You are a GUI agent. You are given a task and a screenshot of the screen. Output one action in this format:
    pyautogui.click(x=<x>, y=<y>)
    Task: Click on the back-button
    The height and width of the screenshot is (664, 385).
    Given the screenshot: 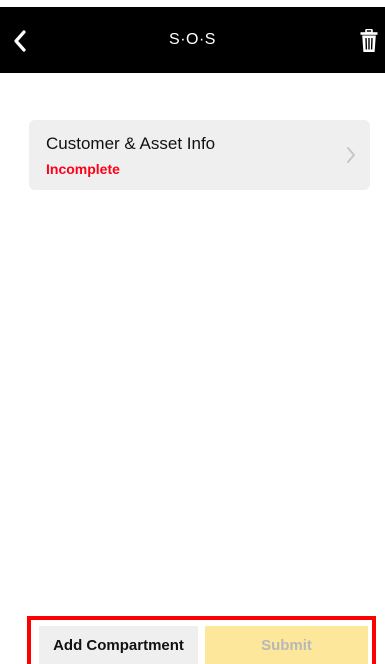 What is the action you would take?
    pyautogui.click(x=20, y=41)
    